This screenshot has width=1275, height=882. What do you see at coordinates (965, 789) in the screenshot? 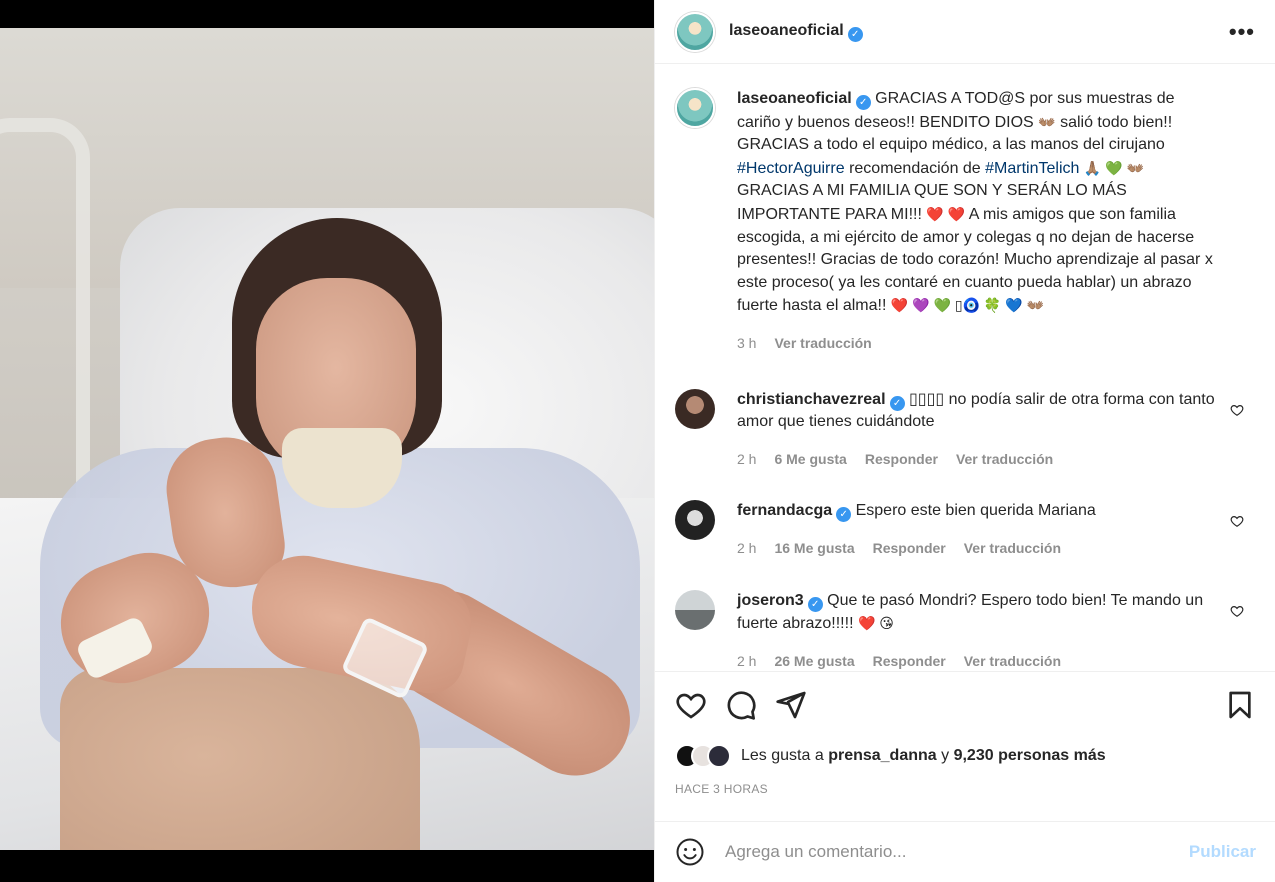
I see `post-timestamp: HACE 3 HORAS` at bounding box center [965, 789].